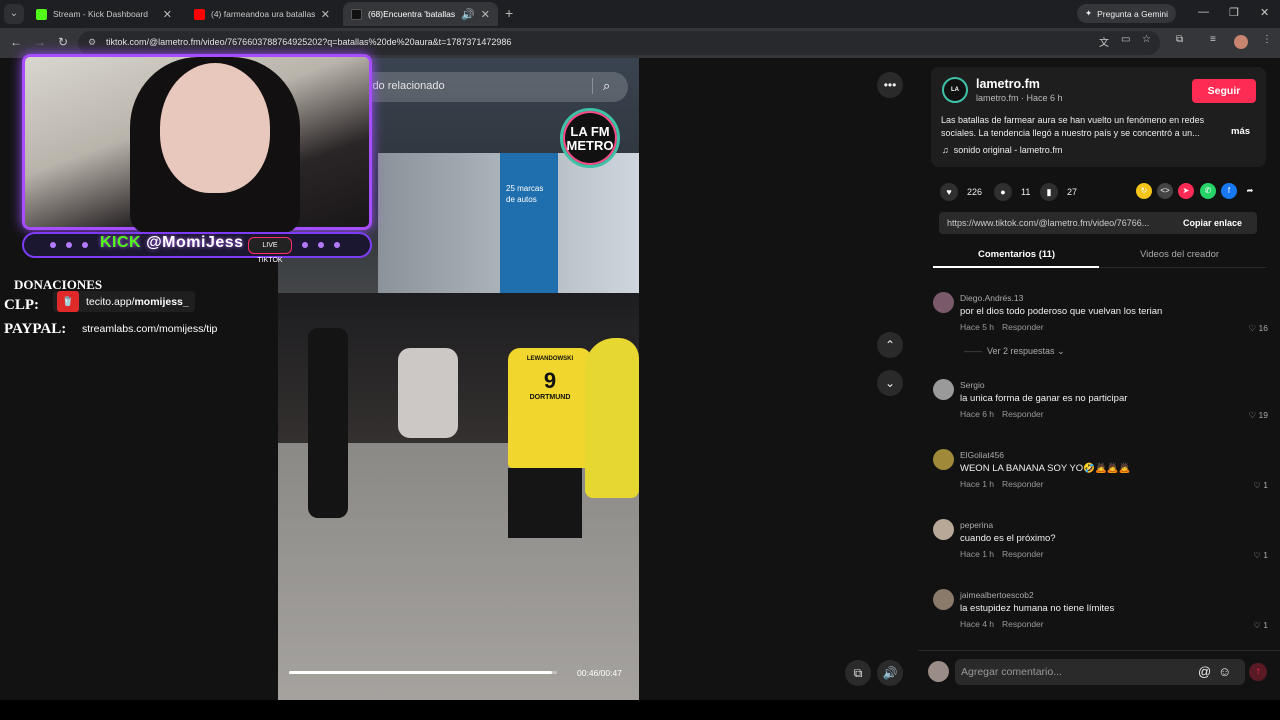 The width and height of the screenshot is (1280, 720). I want to click on volume-button: 🔊, so click(890, 673).